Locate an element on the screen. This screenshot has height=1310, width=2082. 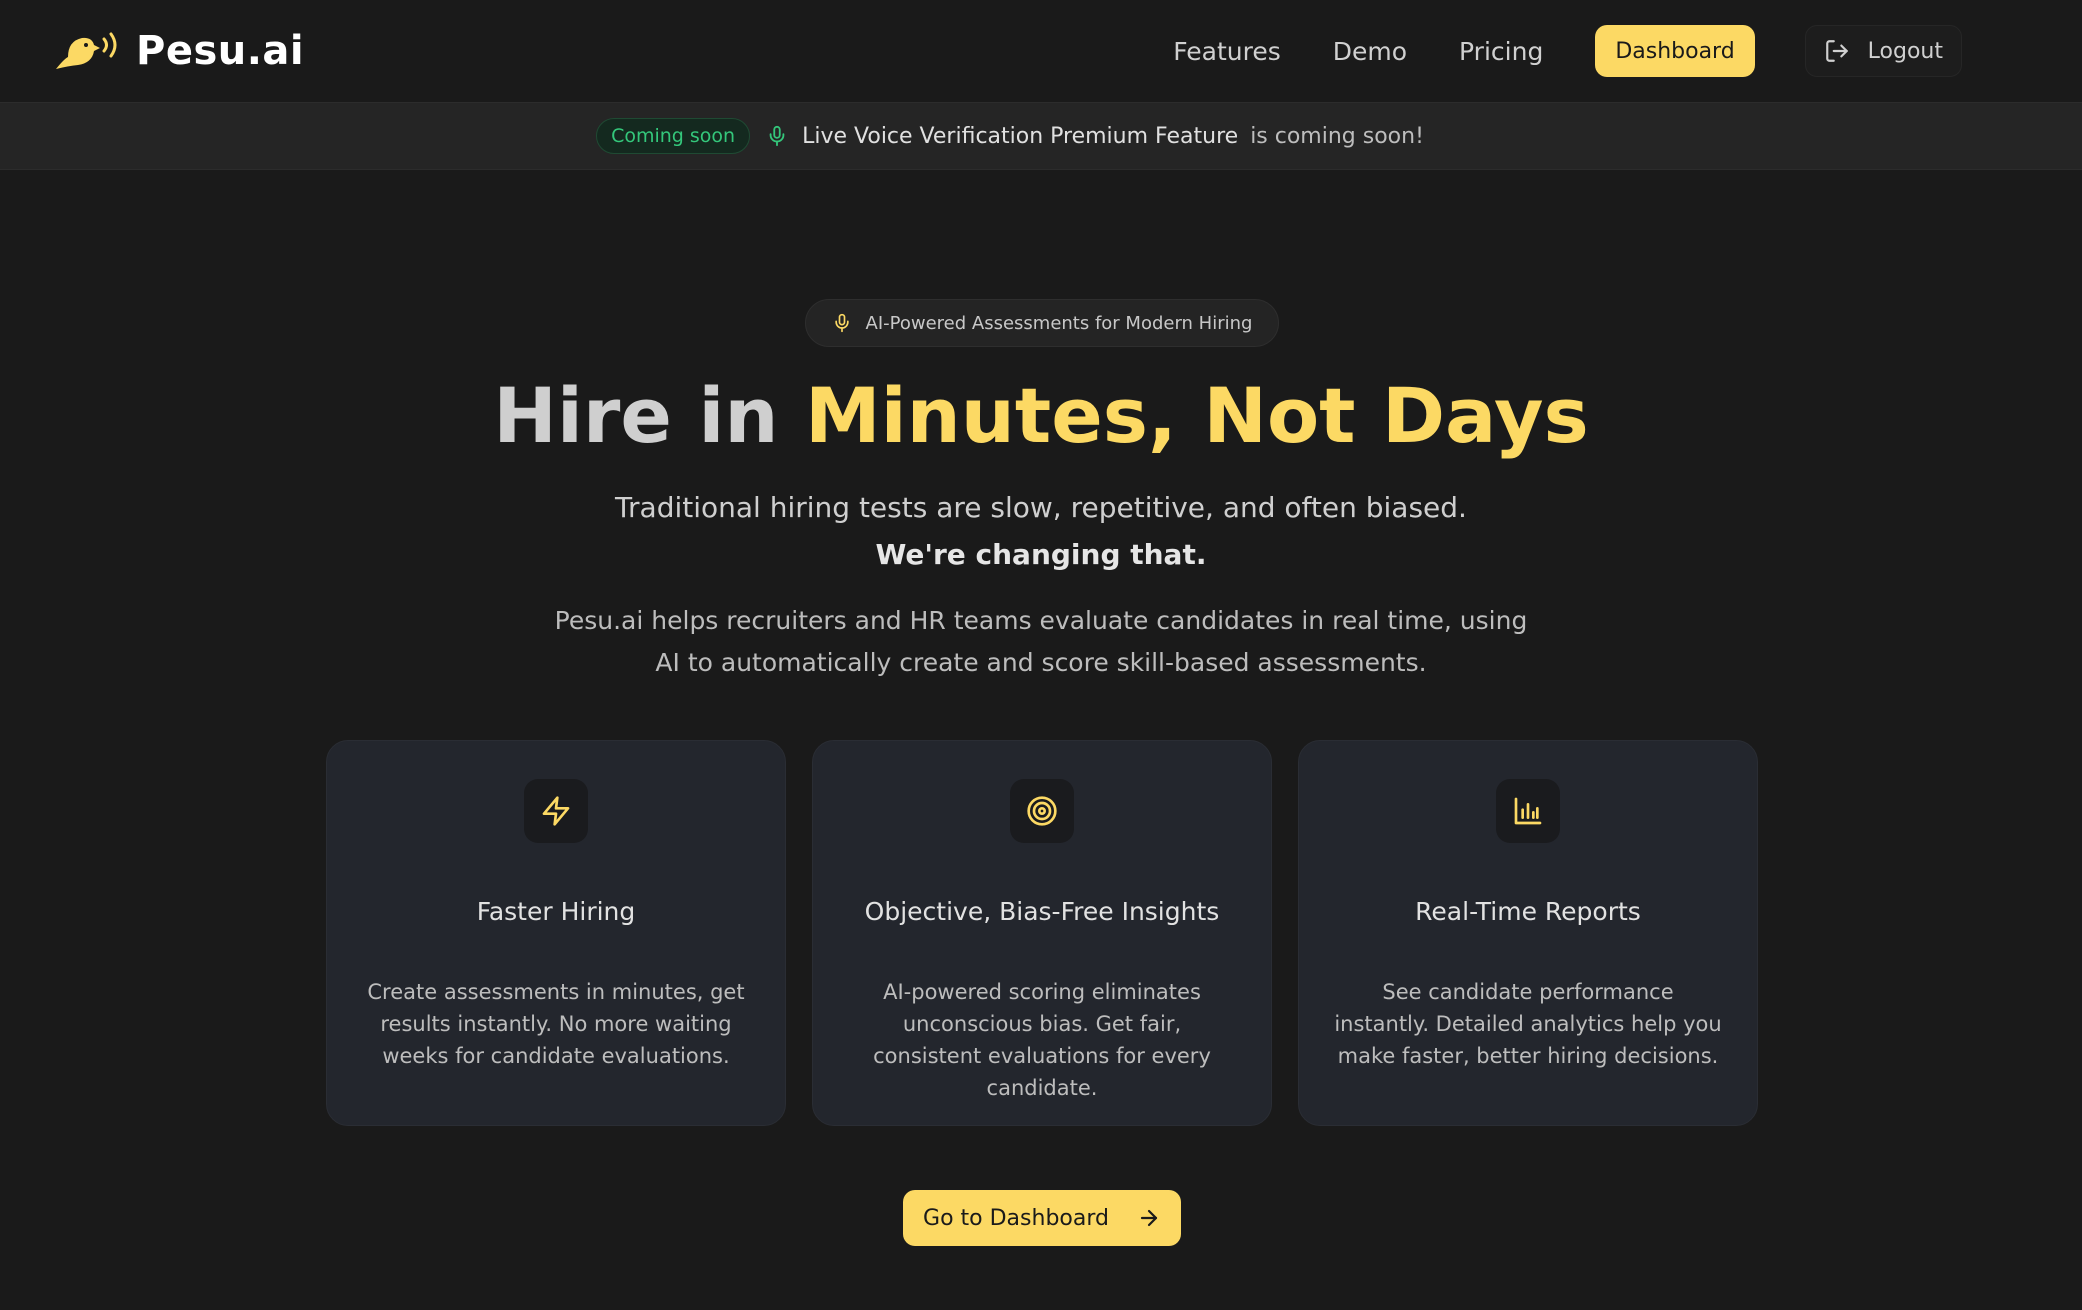
go-to-dashboard-button: Go to Dashboard is located at coordinates (1042, 1218).